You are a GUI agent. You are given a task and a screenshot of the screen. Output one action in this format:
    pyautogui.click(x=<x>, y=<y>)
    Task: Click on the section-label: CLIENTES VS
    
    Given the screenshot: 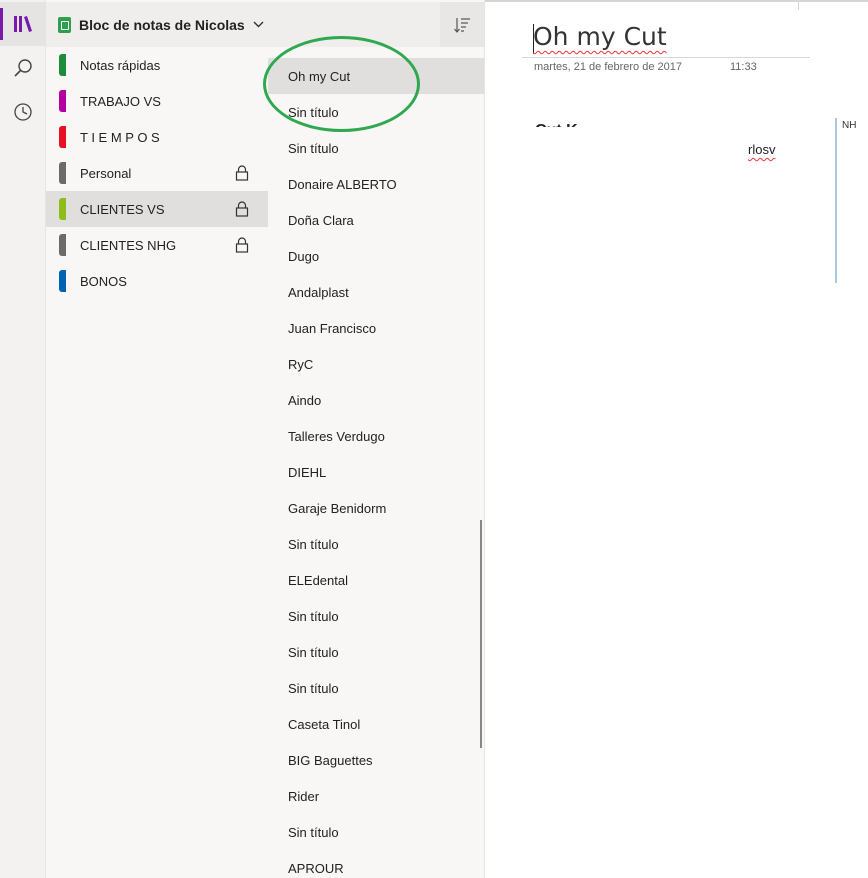 What is the action you would take?
    pyautogui.click(x=122, y=209)
    